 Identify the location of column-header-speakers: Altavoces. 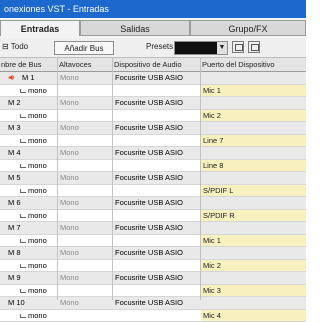
(84, 64).